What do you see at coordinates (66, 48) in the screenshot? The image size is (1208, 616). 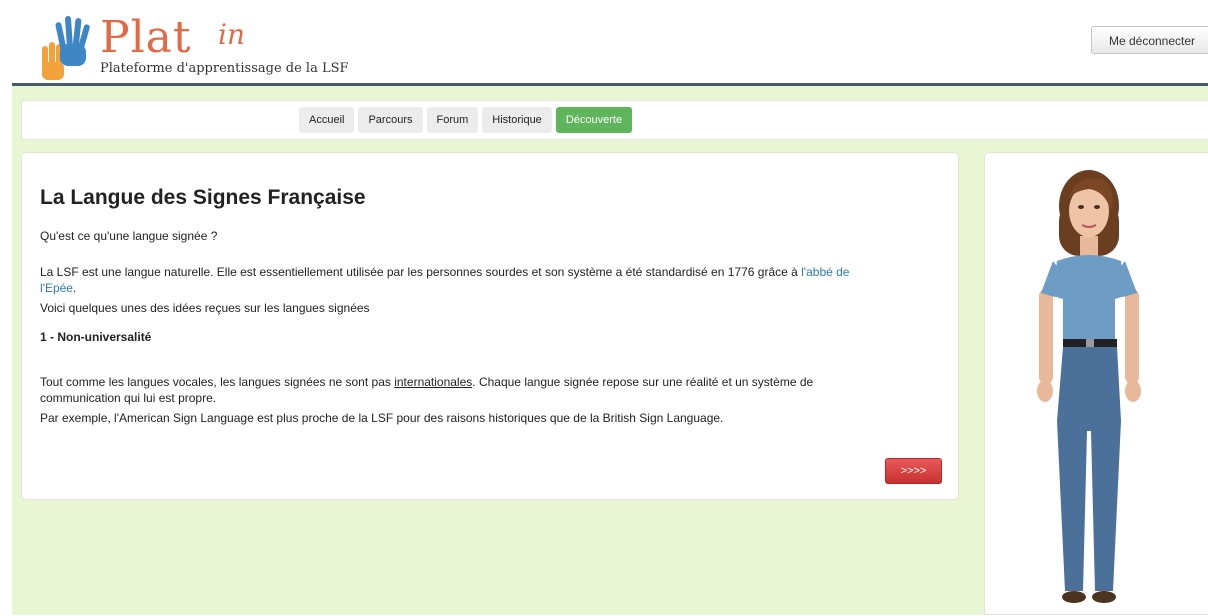 I see `hands-logo-icon` at bounding box center [66, 48].